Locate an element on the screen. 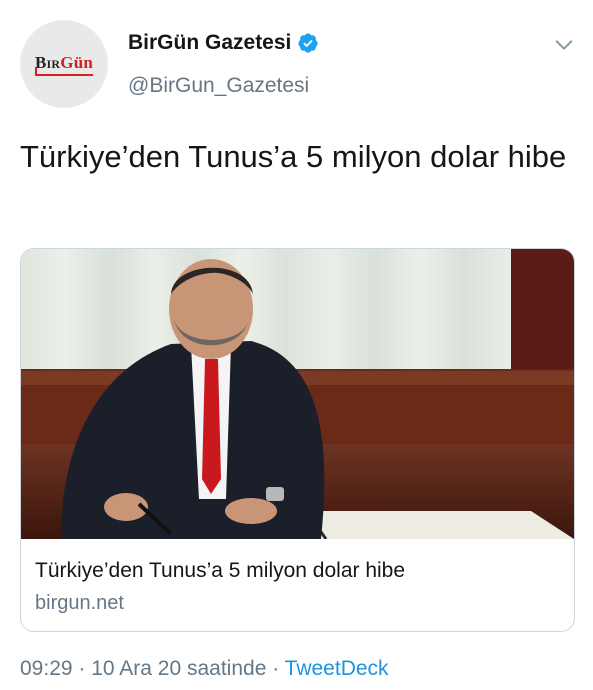 The image size is (593, 690). chevron-down-icon is located at coordinates (564, 45).